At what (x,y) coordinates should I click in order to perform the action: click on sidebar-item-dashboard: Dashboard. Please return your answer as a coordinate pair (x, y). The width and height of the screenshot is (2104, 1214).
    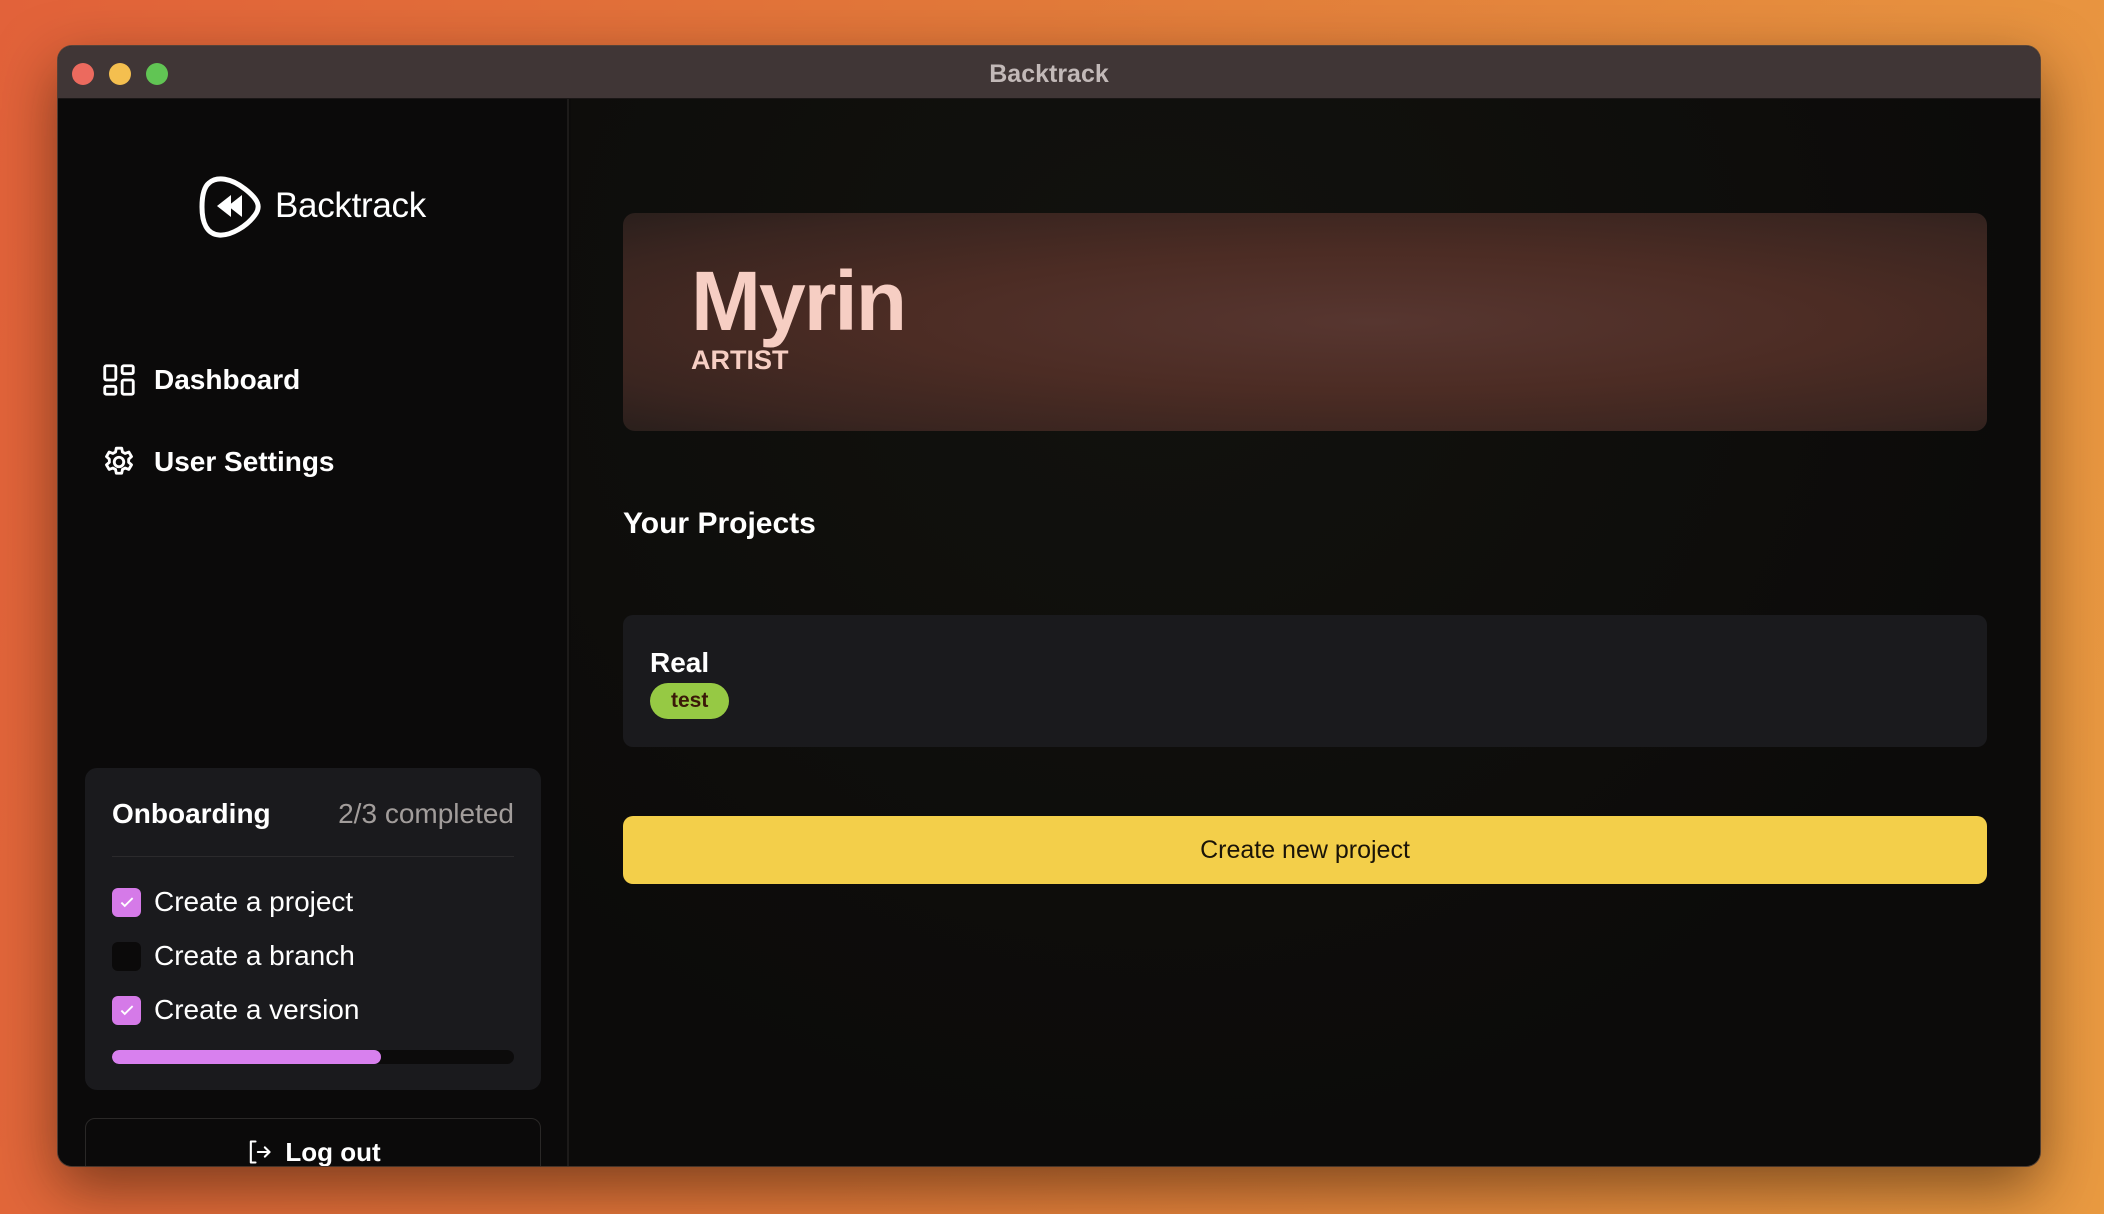
    Looking at the image, I should click on (200, 380).